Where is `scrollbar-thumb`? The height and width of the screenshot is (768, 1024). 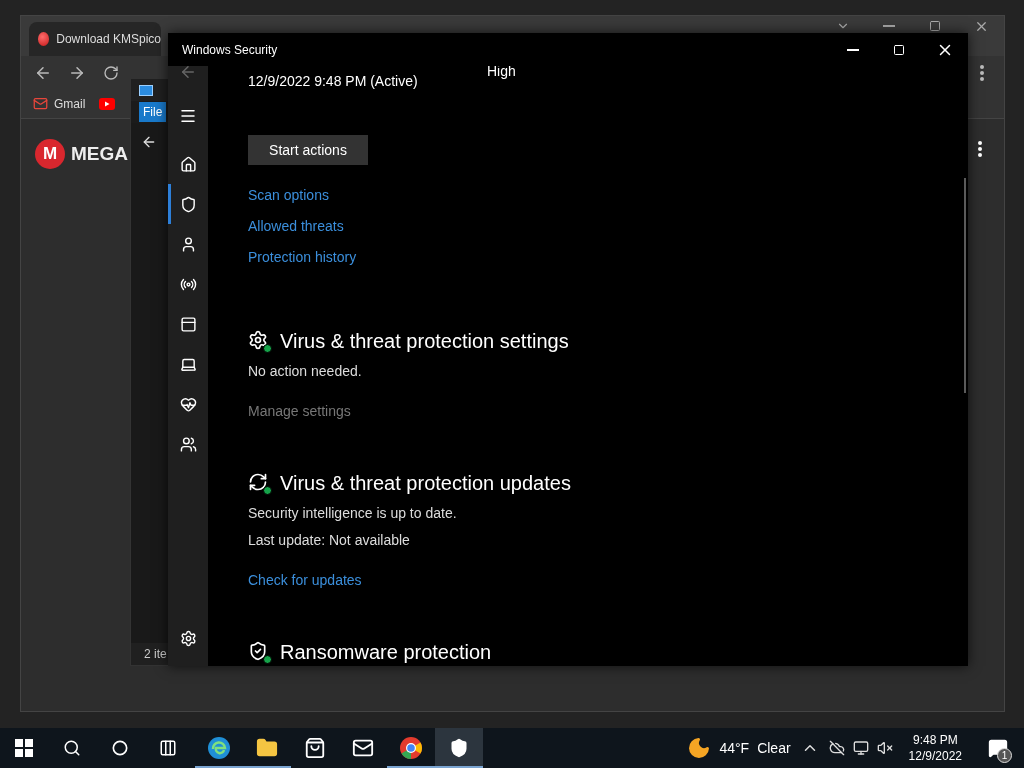 scrollbar-thumb is located at coordinates (965, 285).